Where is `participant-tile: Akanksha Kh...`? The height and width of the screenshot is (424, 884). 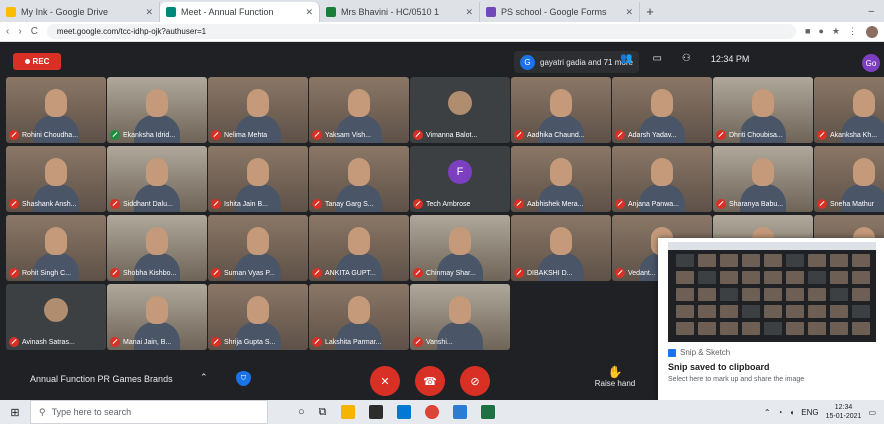
participant-tile: Akanksha Kh... is located at coordinates (849, 110).